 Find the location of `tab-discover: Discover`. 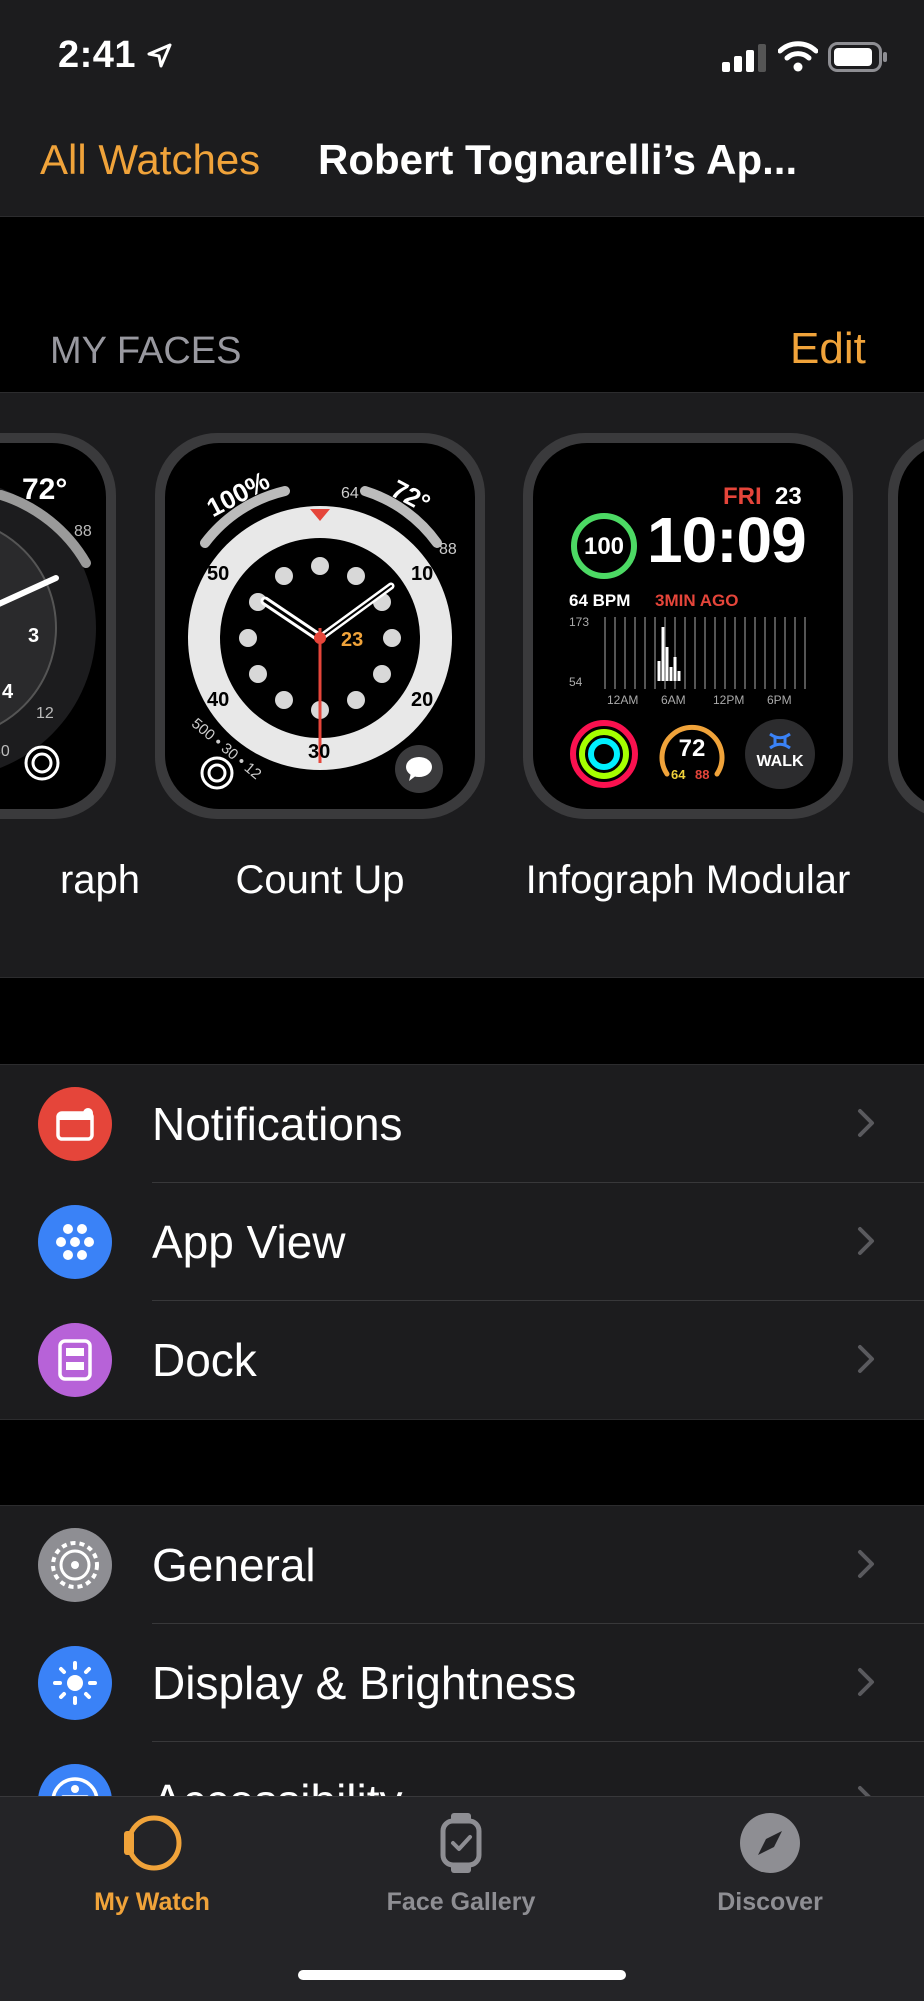

tab-discover: Discover is located at coordinates (770, 1864).